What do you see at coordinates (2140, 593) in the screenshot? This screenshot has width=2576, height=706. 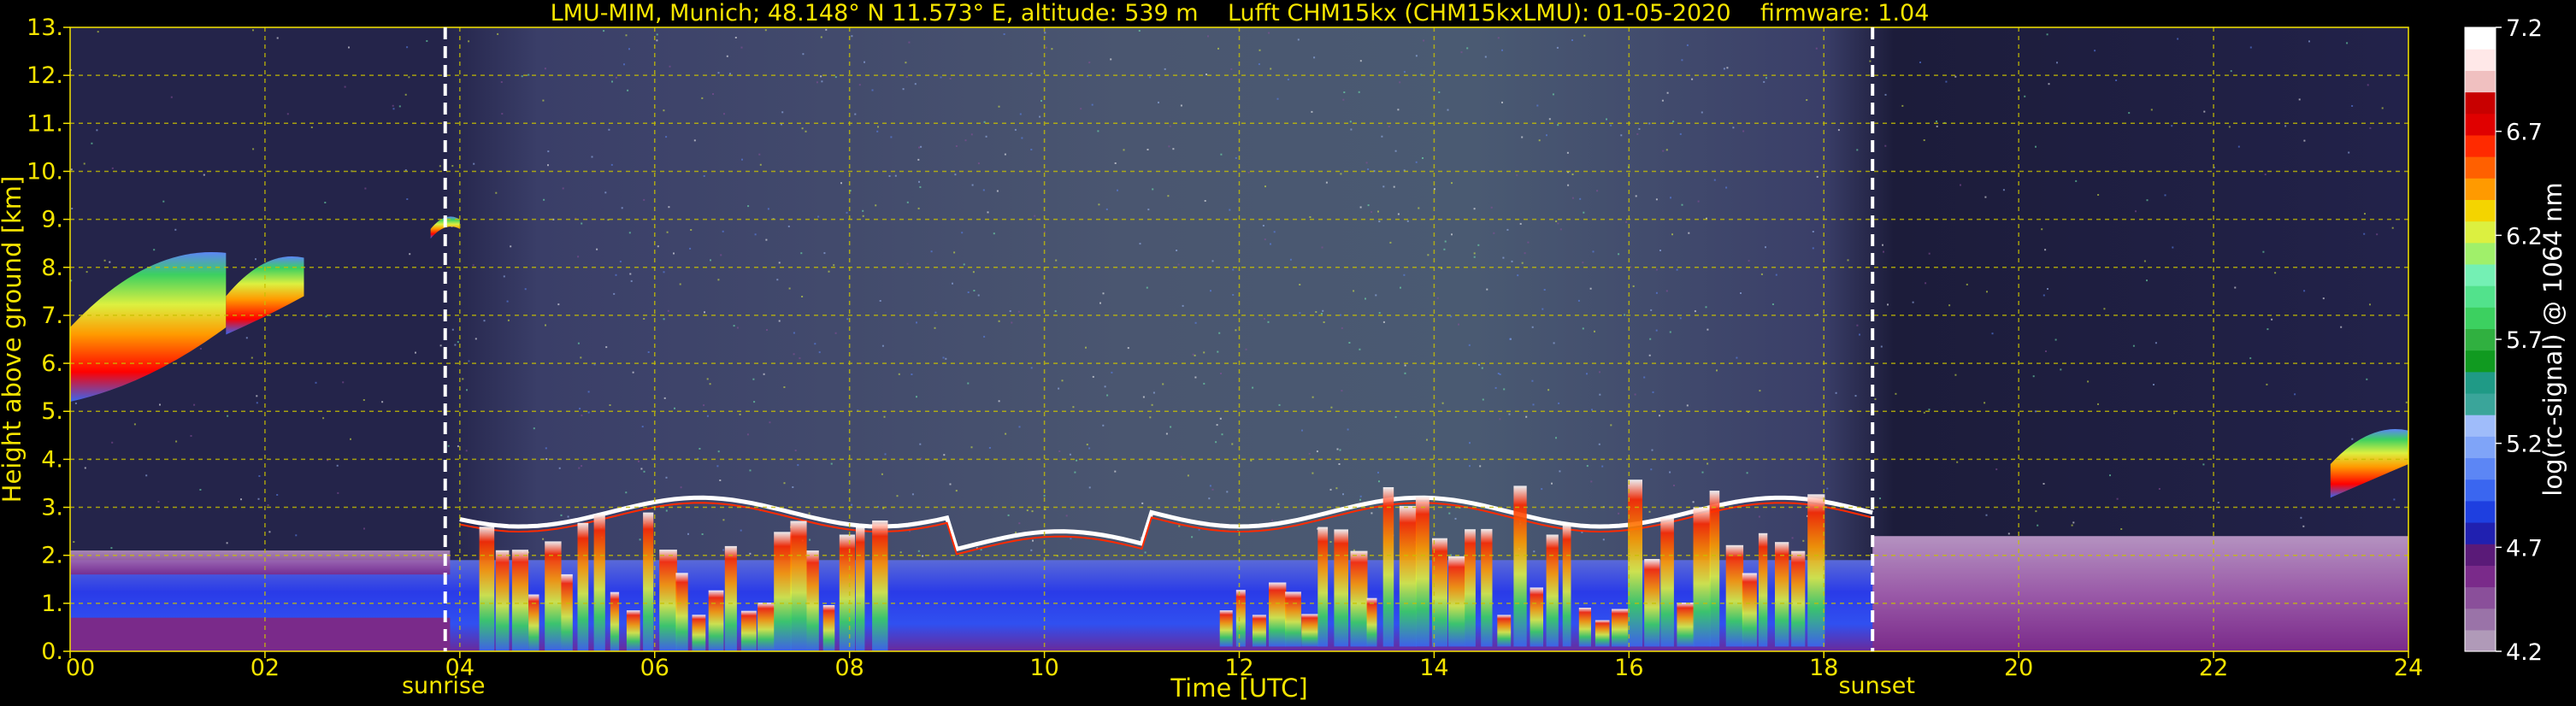 I see `residual-layer-evening` at bounding box center [2140, 593].